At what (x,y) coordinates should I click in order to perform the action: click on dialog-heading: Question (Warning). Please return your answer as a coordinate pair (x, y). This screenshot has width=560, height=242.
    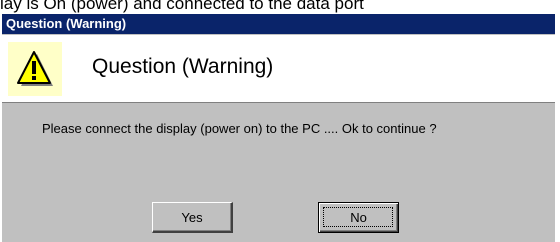
    Looking at the image, I should click on (183, 66).